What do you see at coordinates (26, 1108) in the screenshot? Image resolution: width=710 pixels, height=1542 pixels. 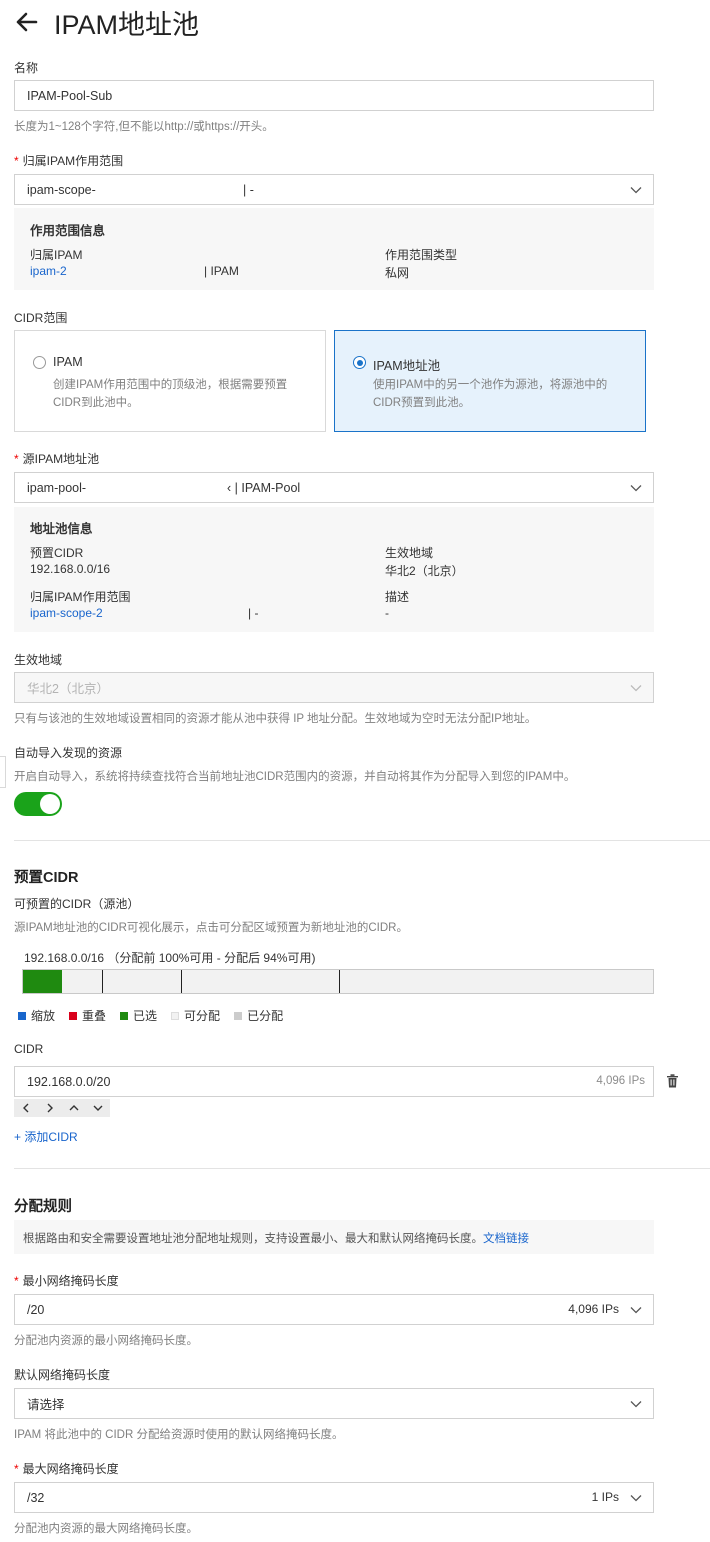 I see `chevron-left-icon` at bounding box center [26, 1108].